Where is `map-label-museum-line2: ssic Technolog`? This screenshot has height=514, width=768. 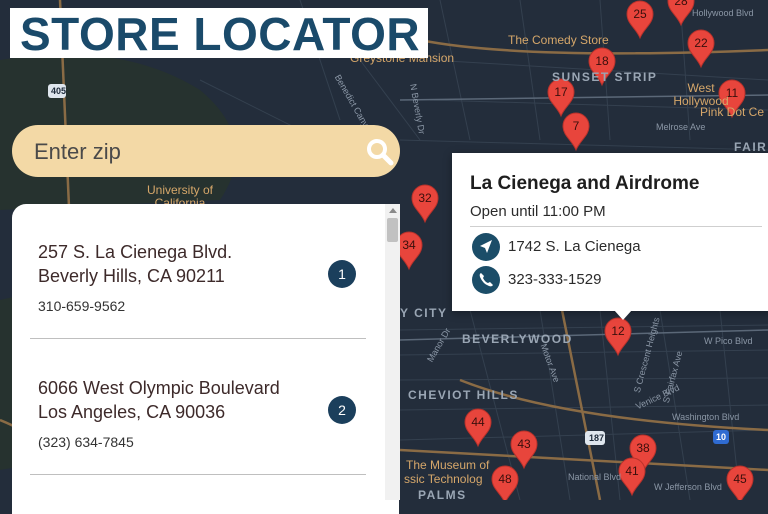
map-label-museum-line2: ssic Technolog is located at coordinates (443, 479).